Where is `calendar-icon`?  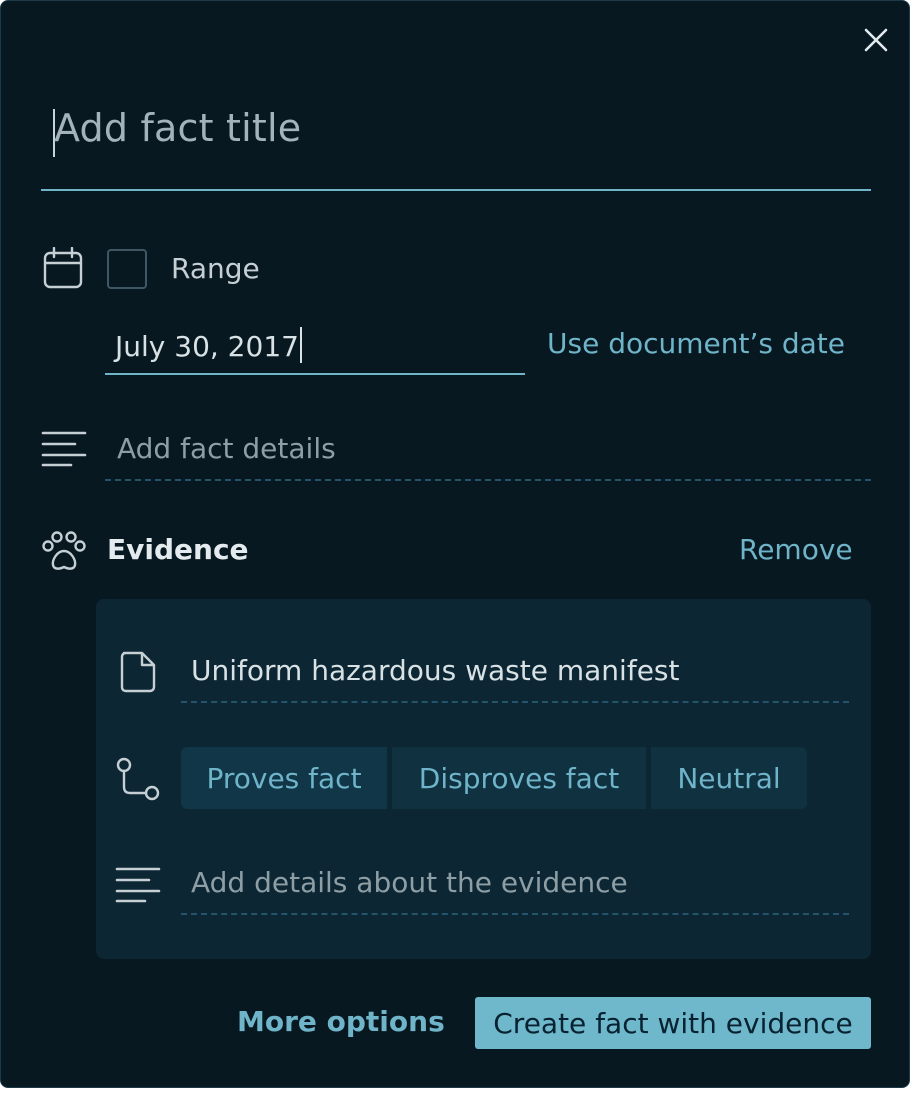 calendar-icon is located at coordinates (63, 268).